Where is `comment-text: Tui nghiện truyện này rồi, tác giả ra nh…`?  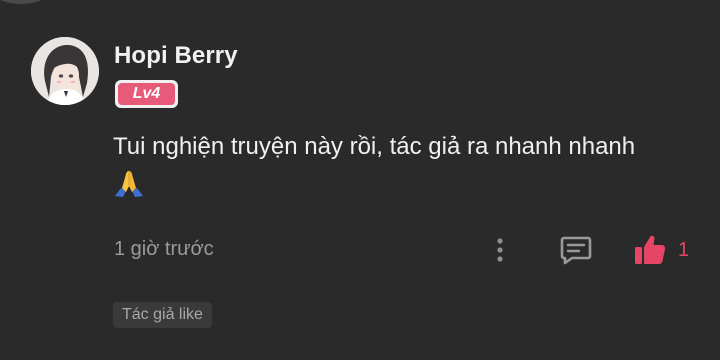
comment-text: Tui nghiện truyện này rồi, tác giả ra nh… is located at coordinates (374, 146).